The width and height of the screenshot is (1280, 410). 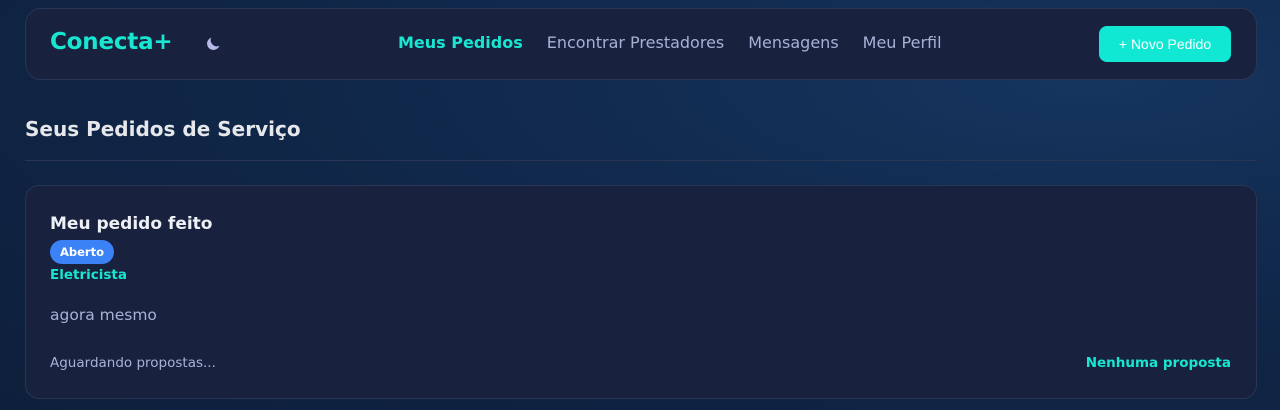 What do you see at coordinates (1158, 363) in the screenshot?
I see `proposals-count: Nenhuma proposta` at bounding box center [1158, 363].